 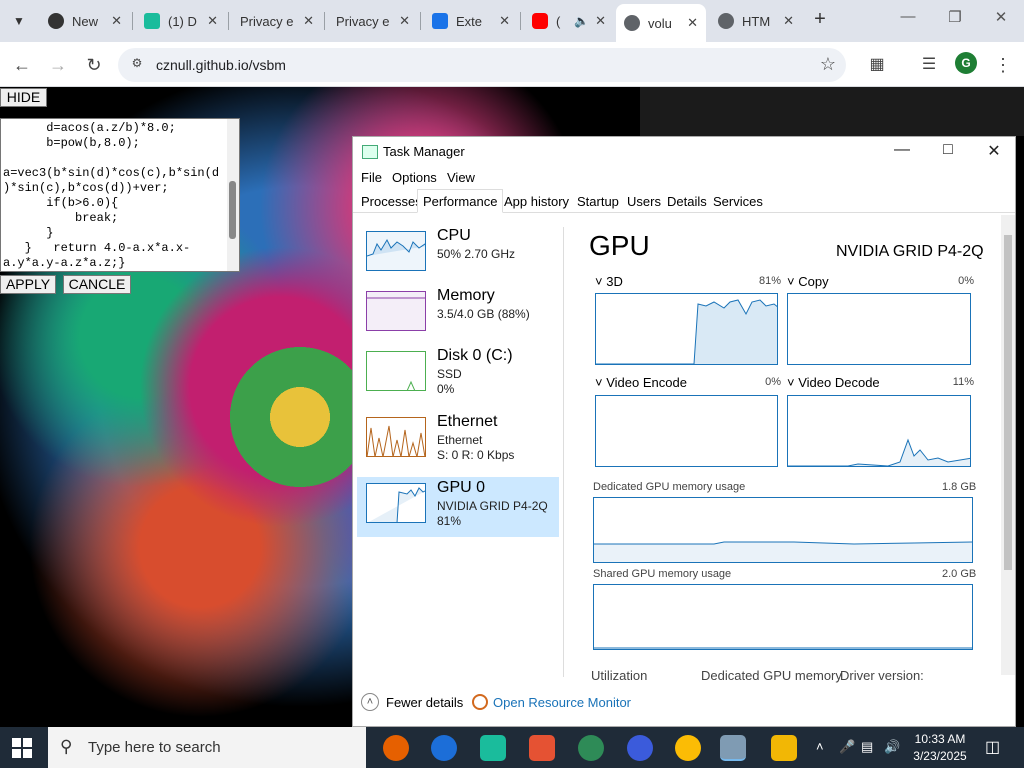 I want to click on clock-time: 10:33 AM, so click(x=940, y=739).